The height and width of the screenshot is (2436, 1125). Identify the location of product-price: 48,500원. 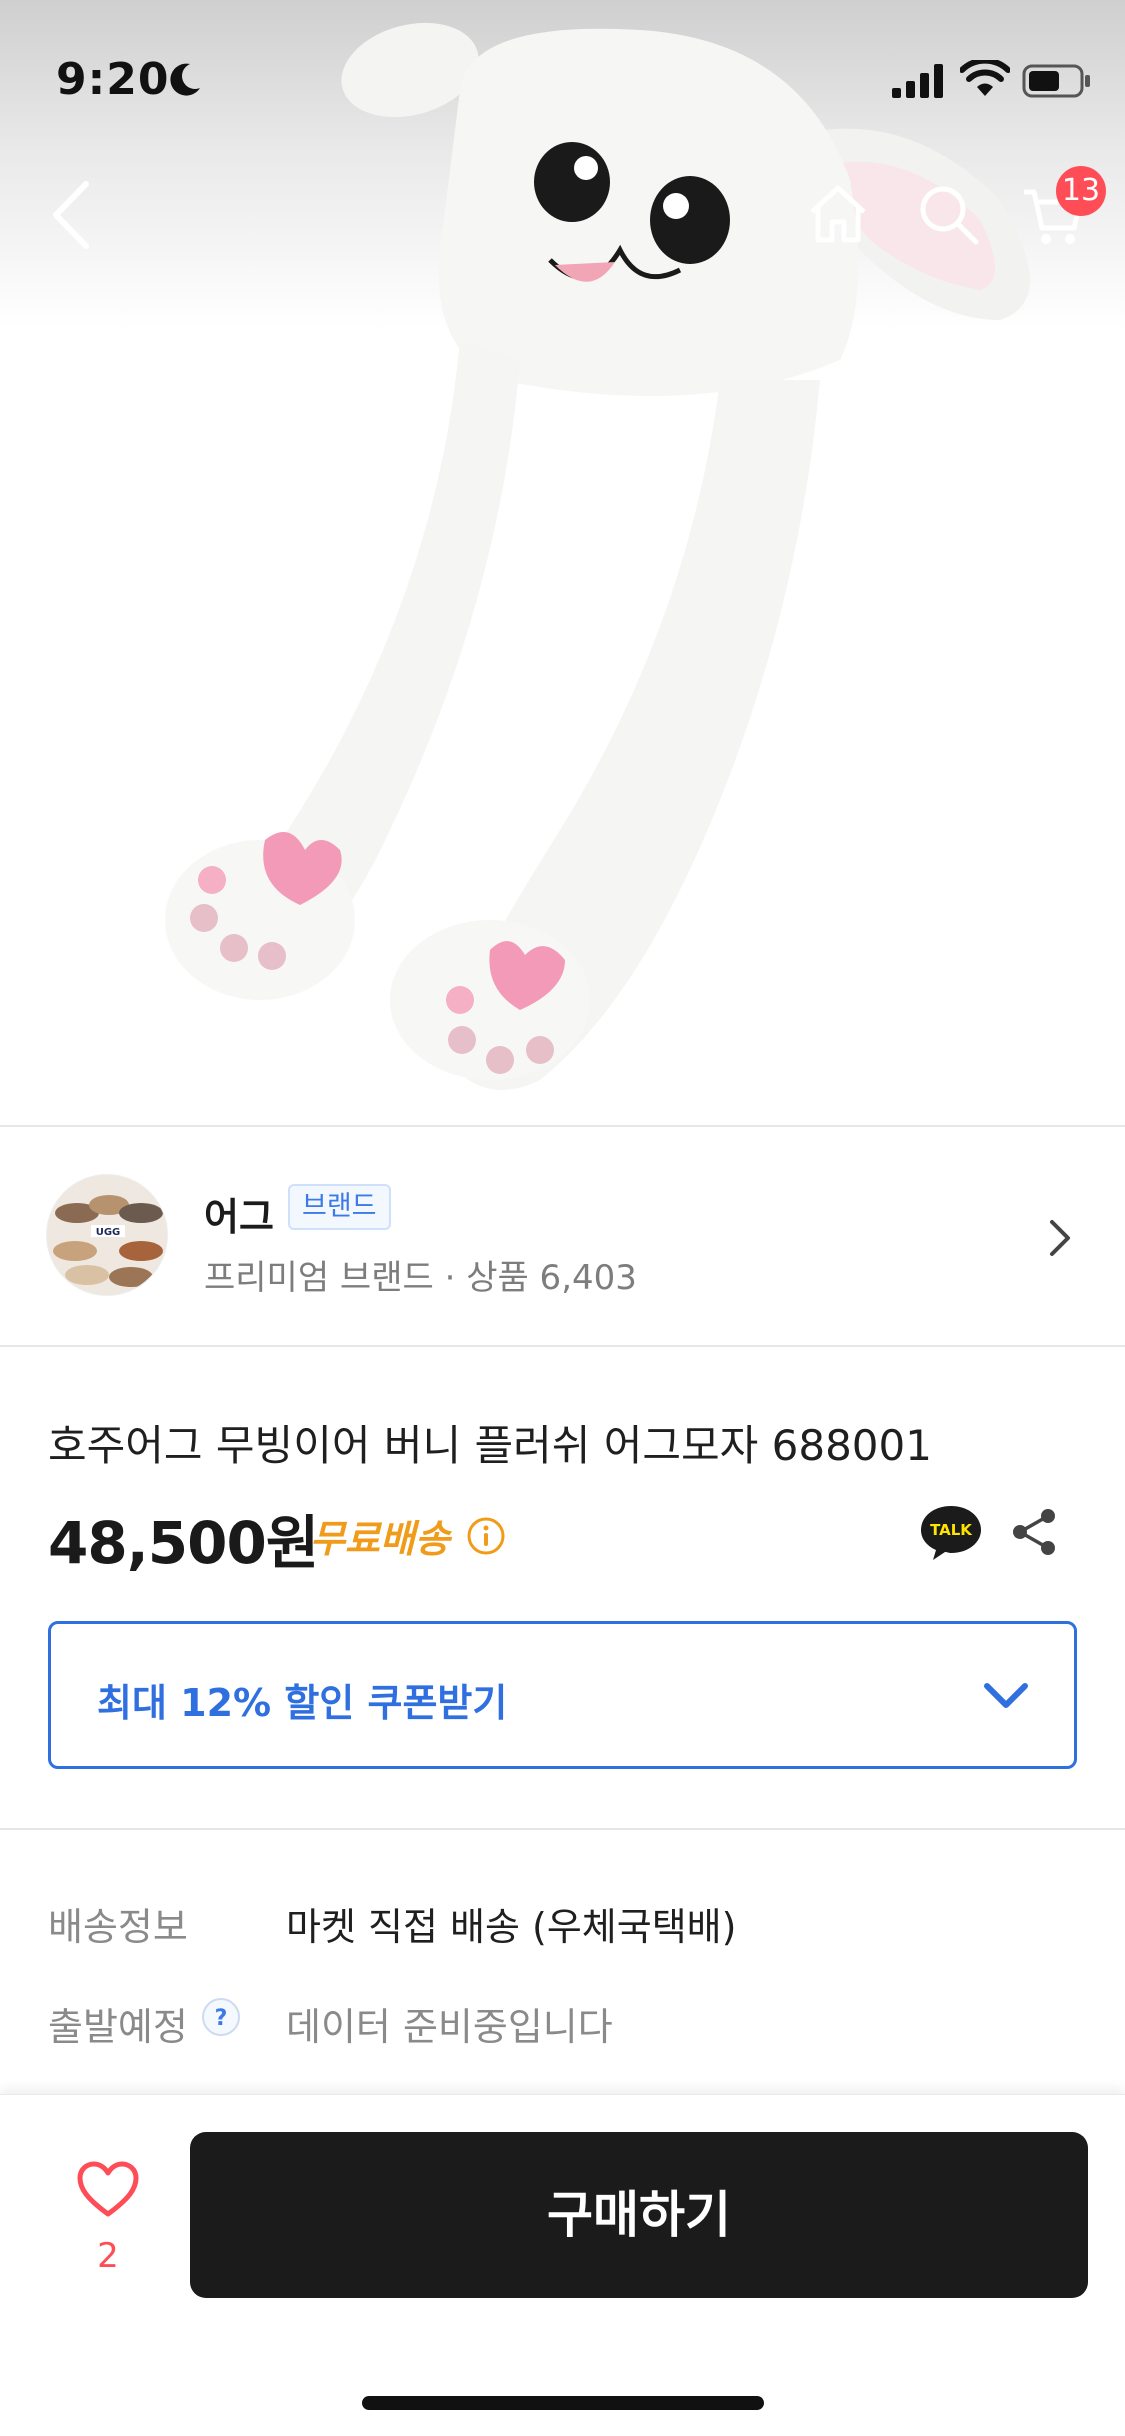
(183, 1543).